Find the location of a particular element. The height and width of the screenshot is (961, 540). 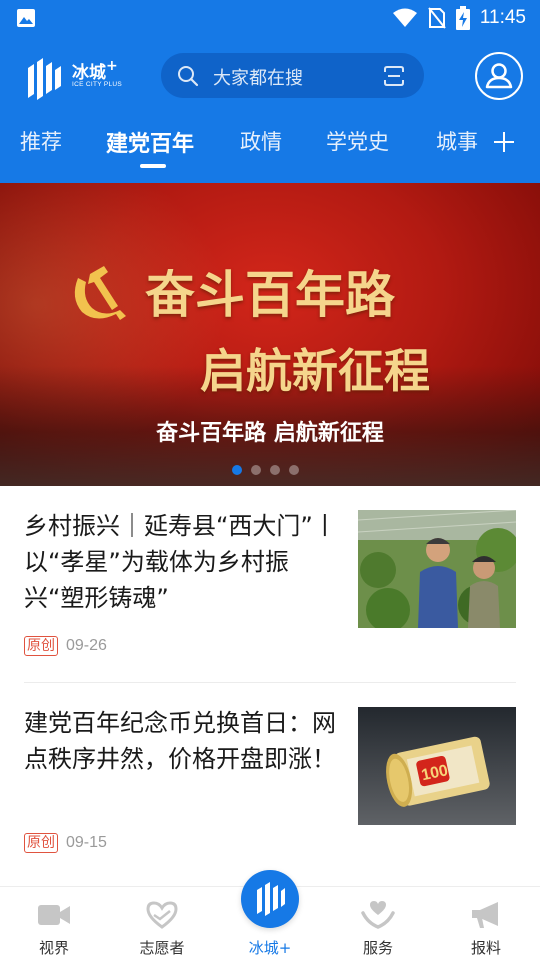

nav-label: 志愿者 is located at coordinates (162, 948).